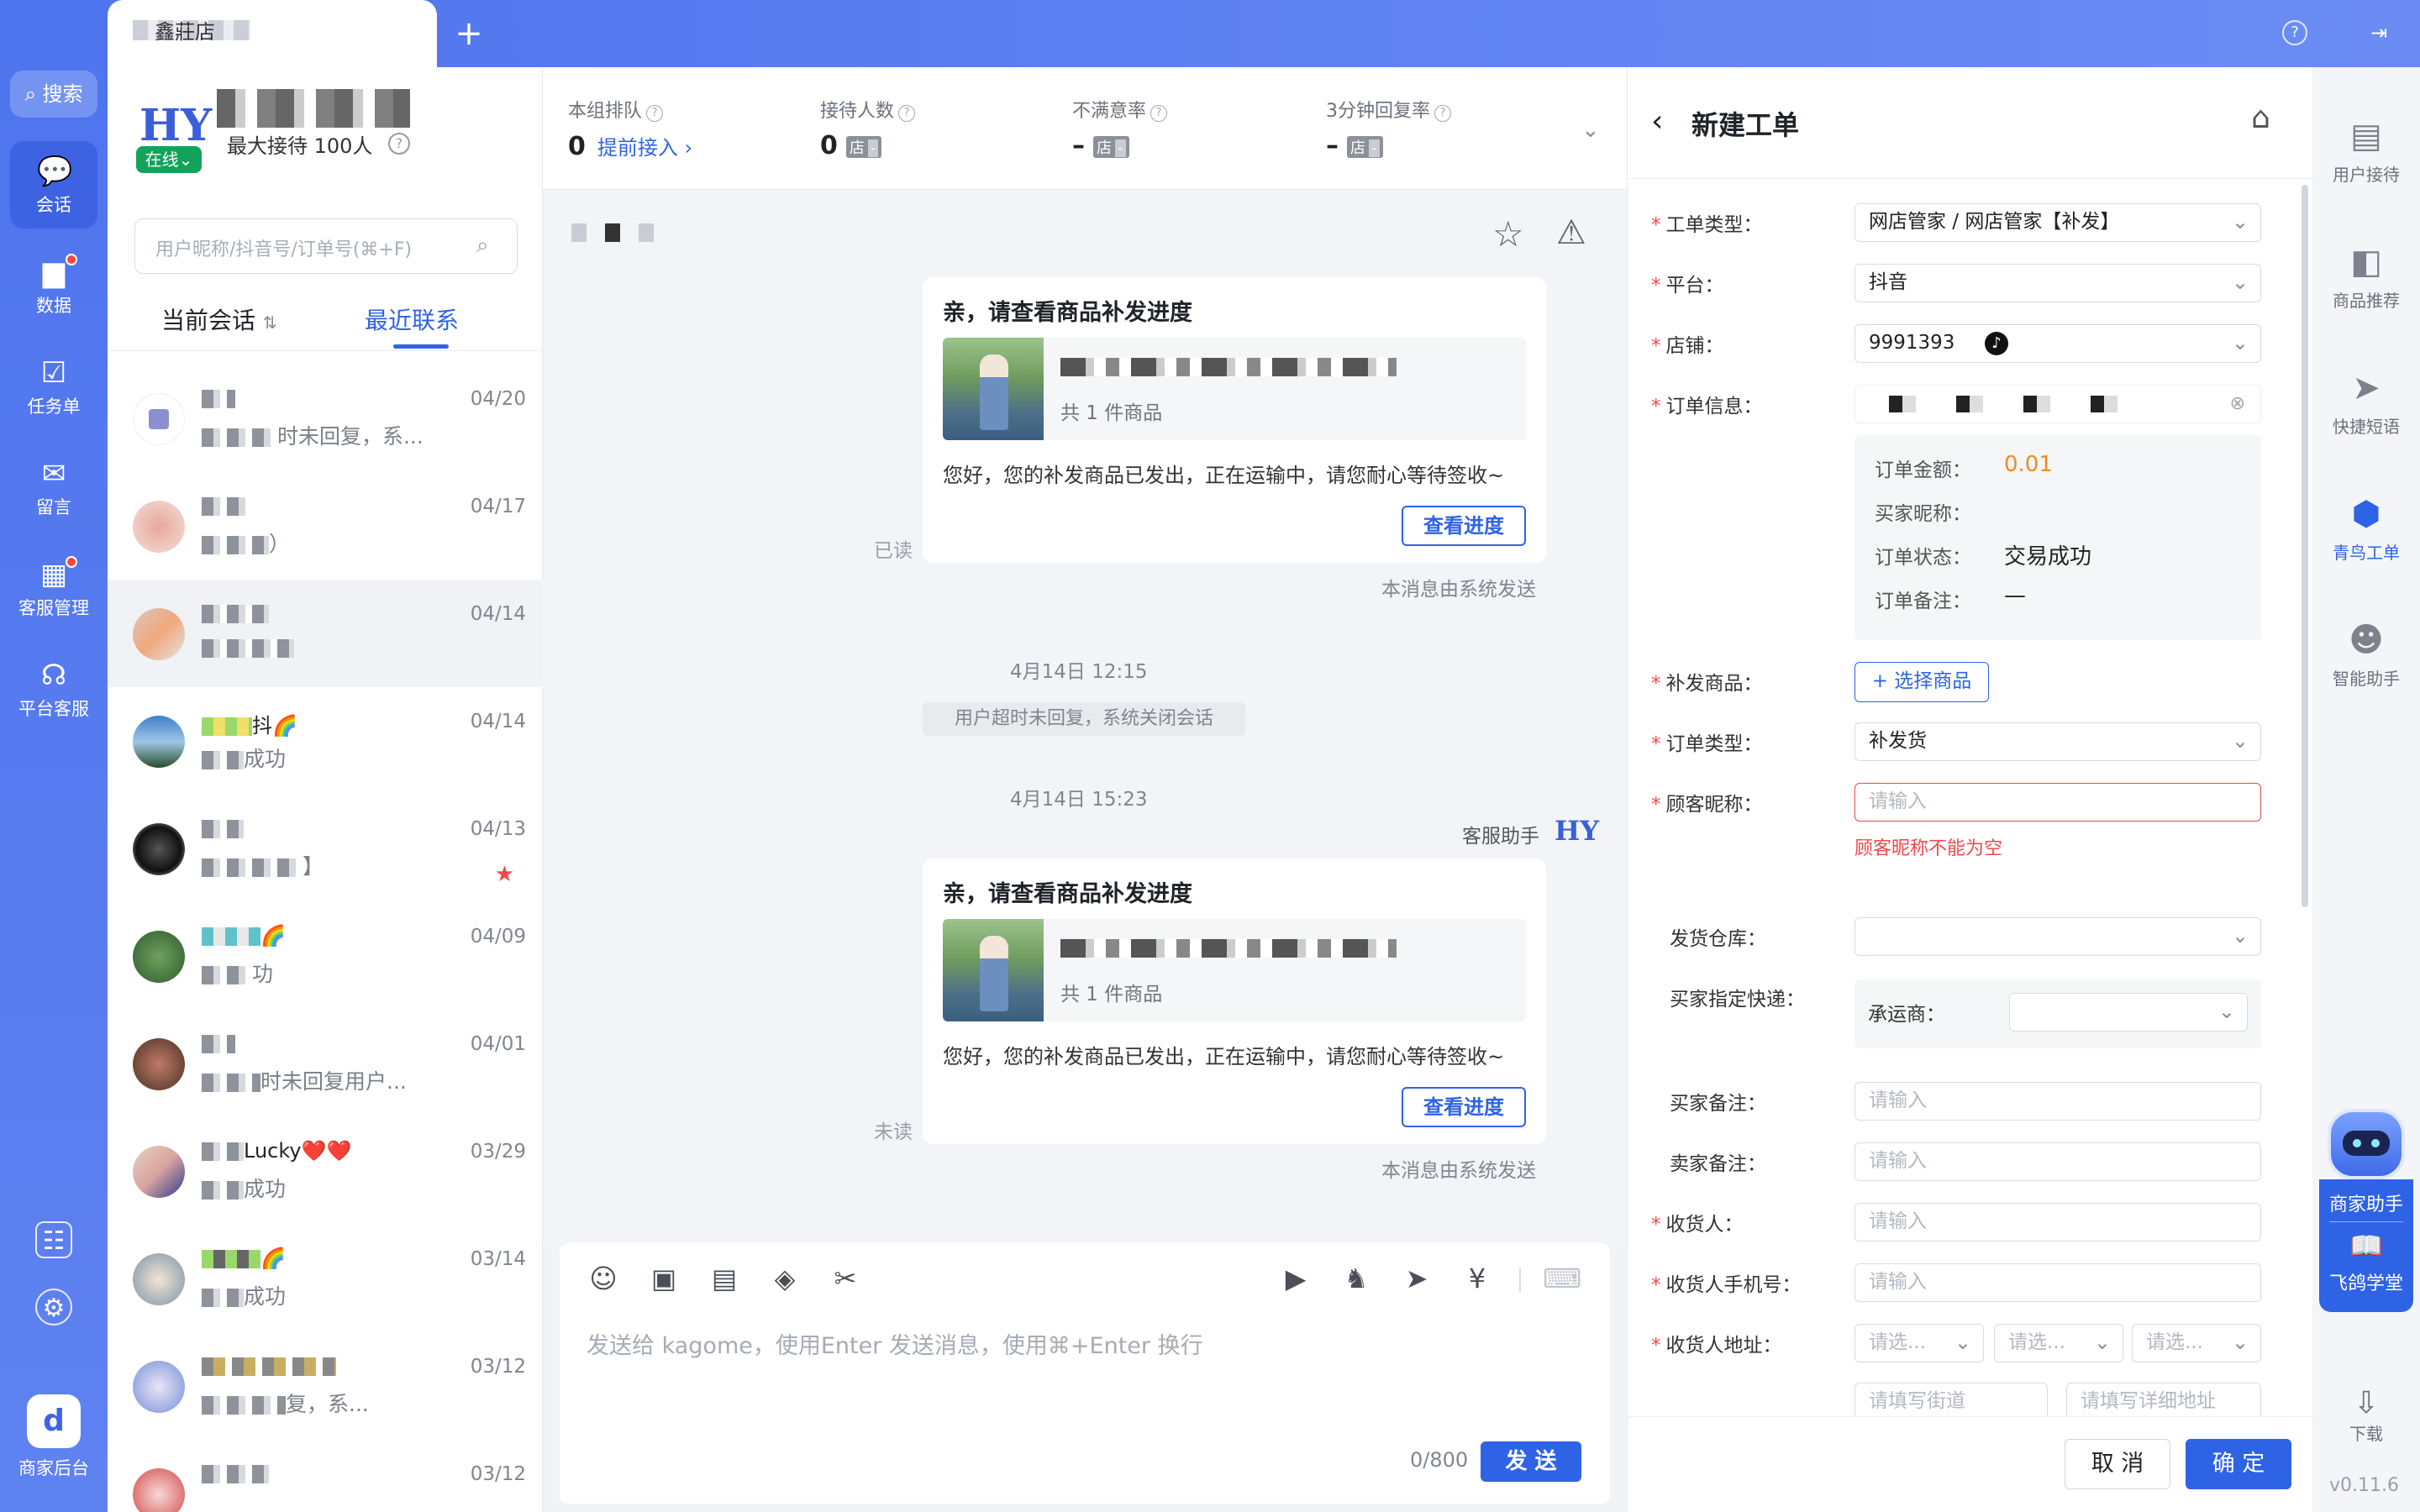  I want to click on conversation-row: 复，系... 03/12, so click(325, 1386).